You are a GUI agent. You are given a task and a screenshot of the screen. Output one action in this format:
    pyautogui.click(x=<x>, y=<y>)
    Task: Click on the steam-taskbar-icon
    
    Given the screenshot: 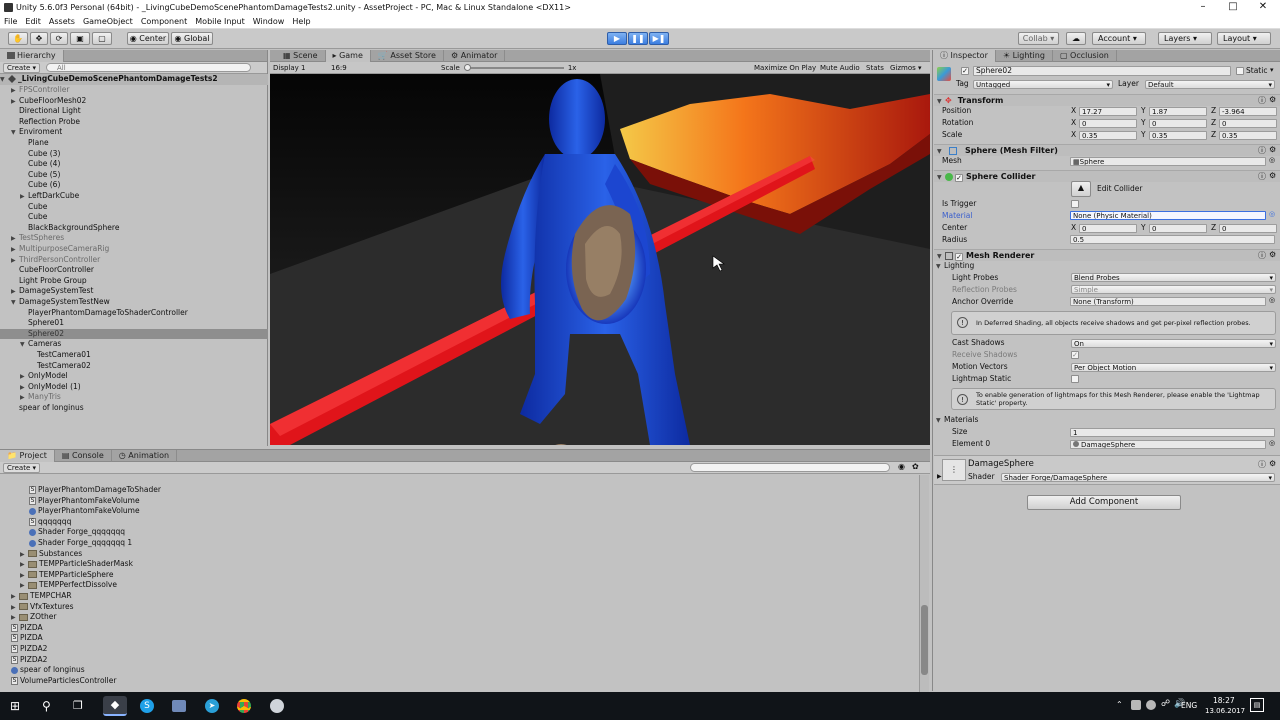 What is the action you would take?
    pyautogui.click(x=277, y=706)
    